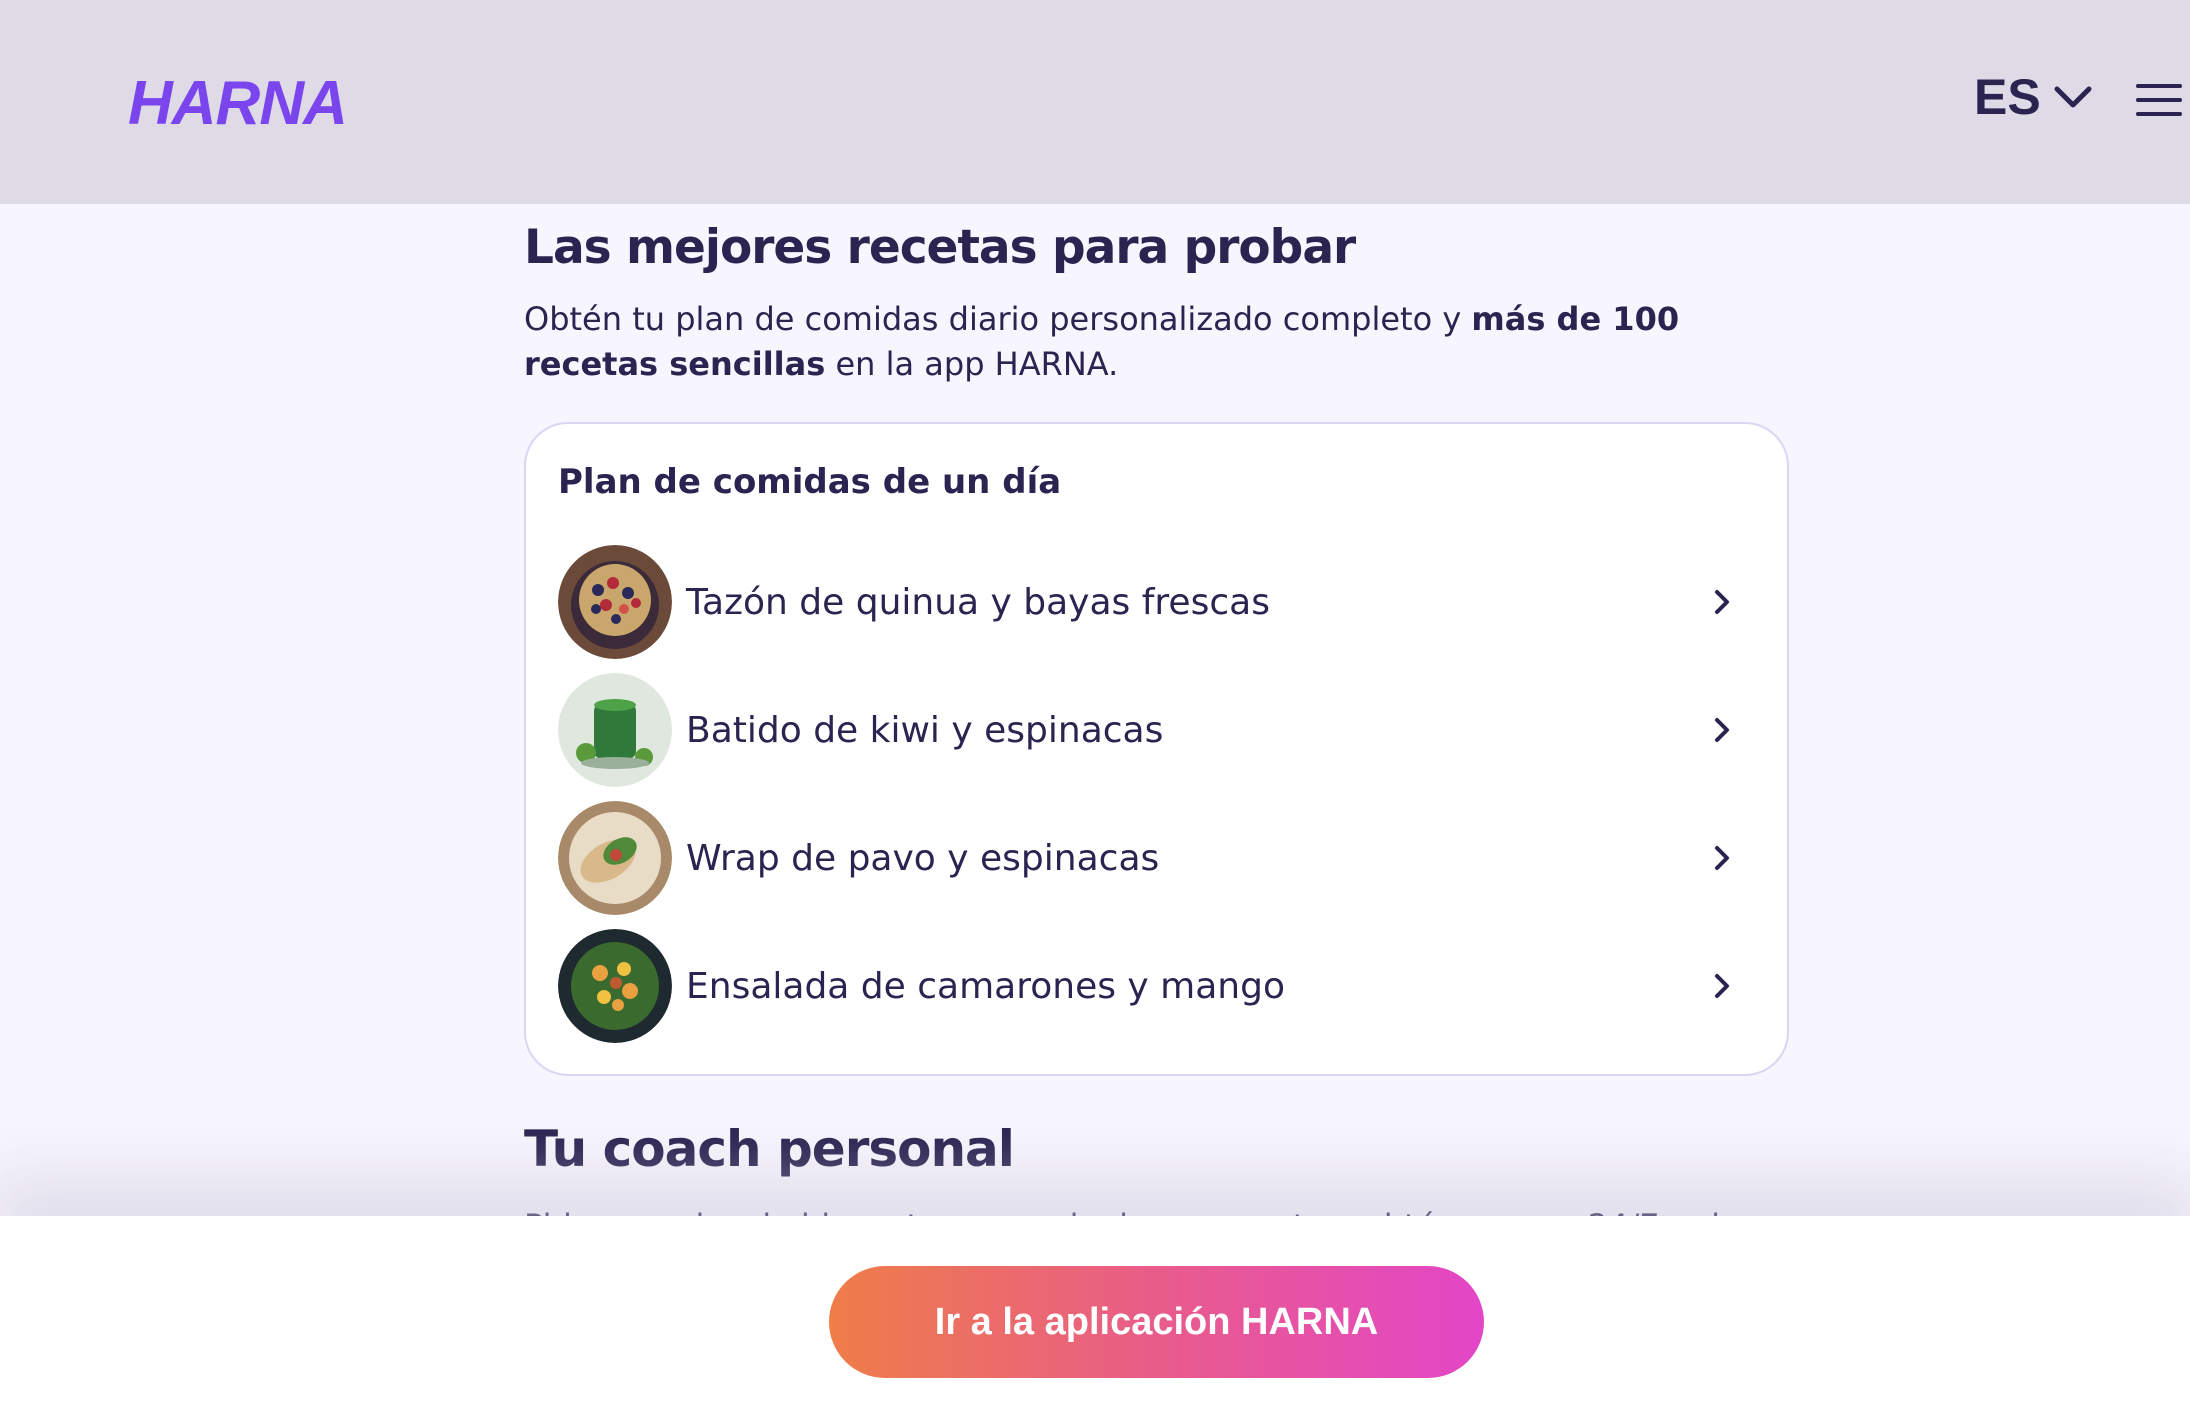 Image resolution: width=2190 pixels, height=1426 pixels. I want to click on recipes-section-title: Las mejores recetas para probar, so click(940, 247).